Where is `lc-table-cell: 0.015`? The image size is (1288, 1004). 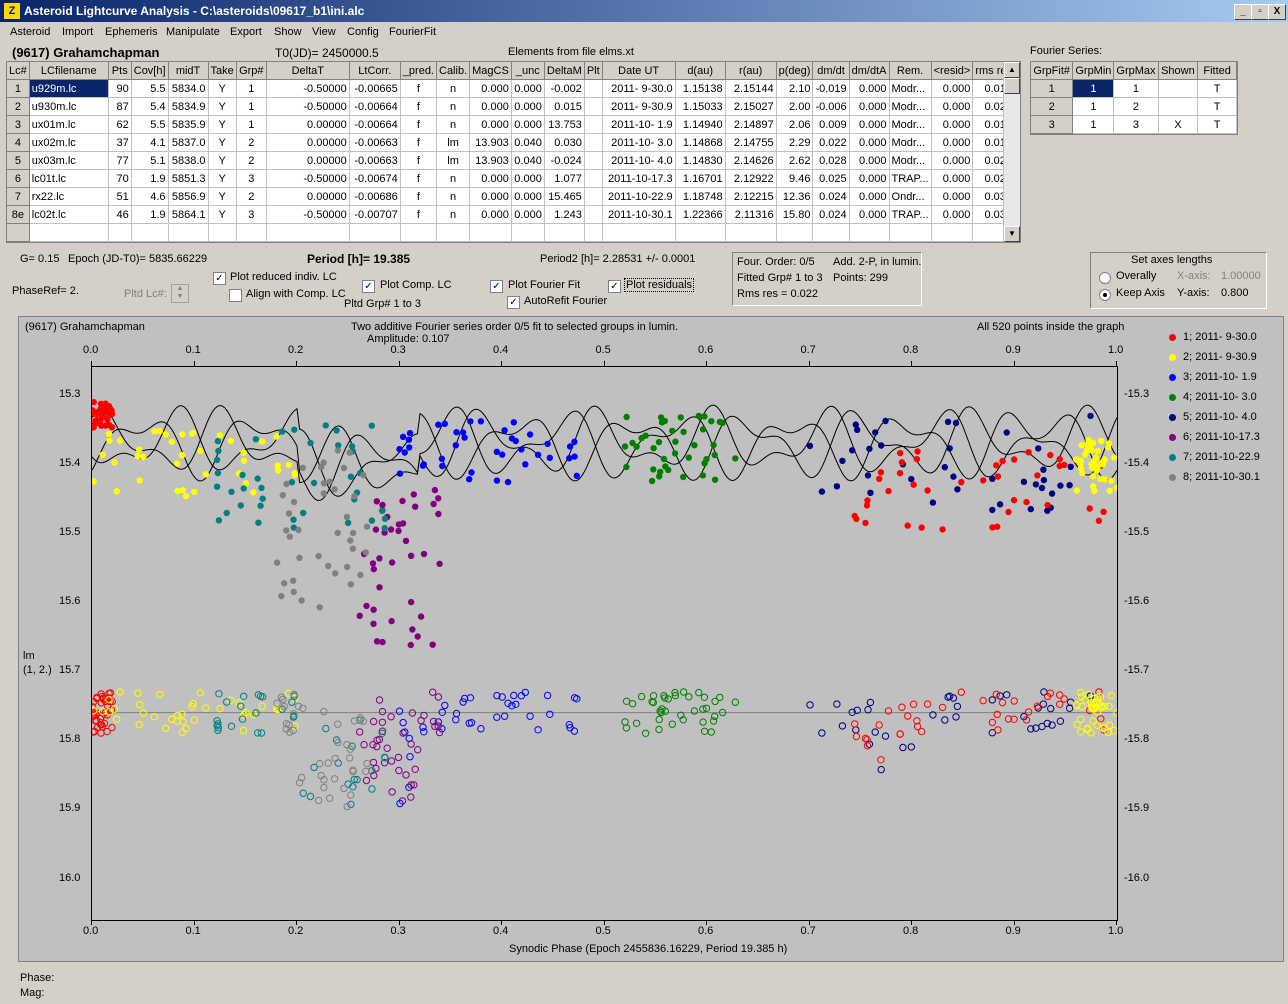 lc-table-cell: 0.015 is located at coordinates (564, 106).